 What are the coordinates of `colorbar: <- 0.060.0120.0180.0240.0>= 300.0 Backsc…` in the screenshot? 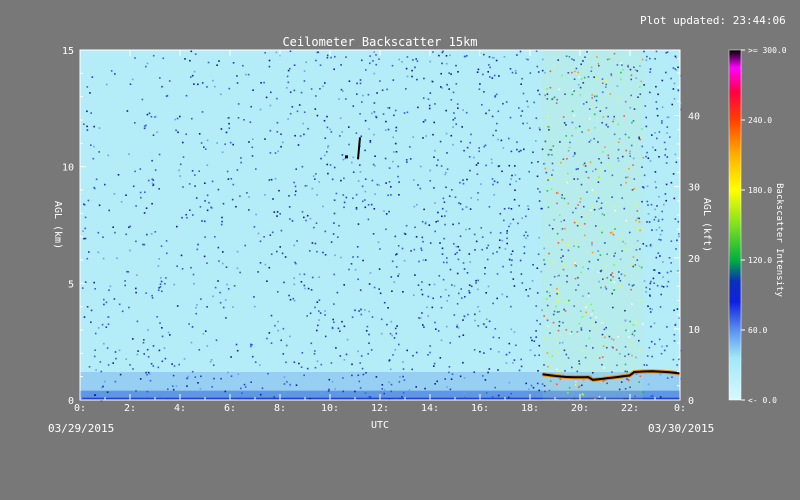 It's located at (757, 225).